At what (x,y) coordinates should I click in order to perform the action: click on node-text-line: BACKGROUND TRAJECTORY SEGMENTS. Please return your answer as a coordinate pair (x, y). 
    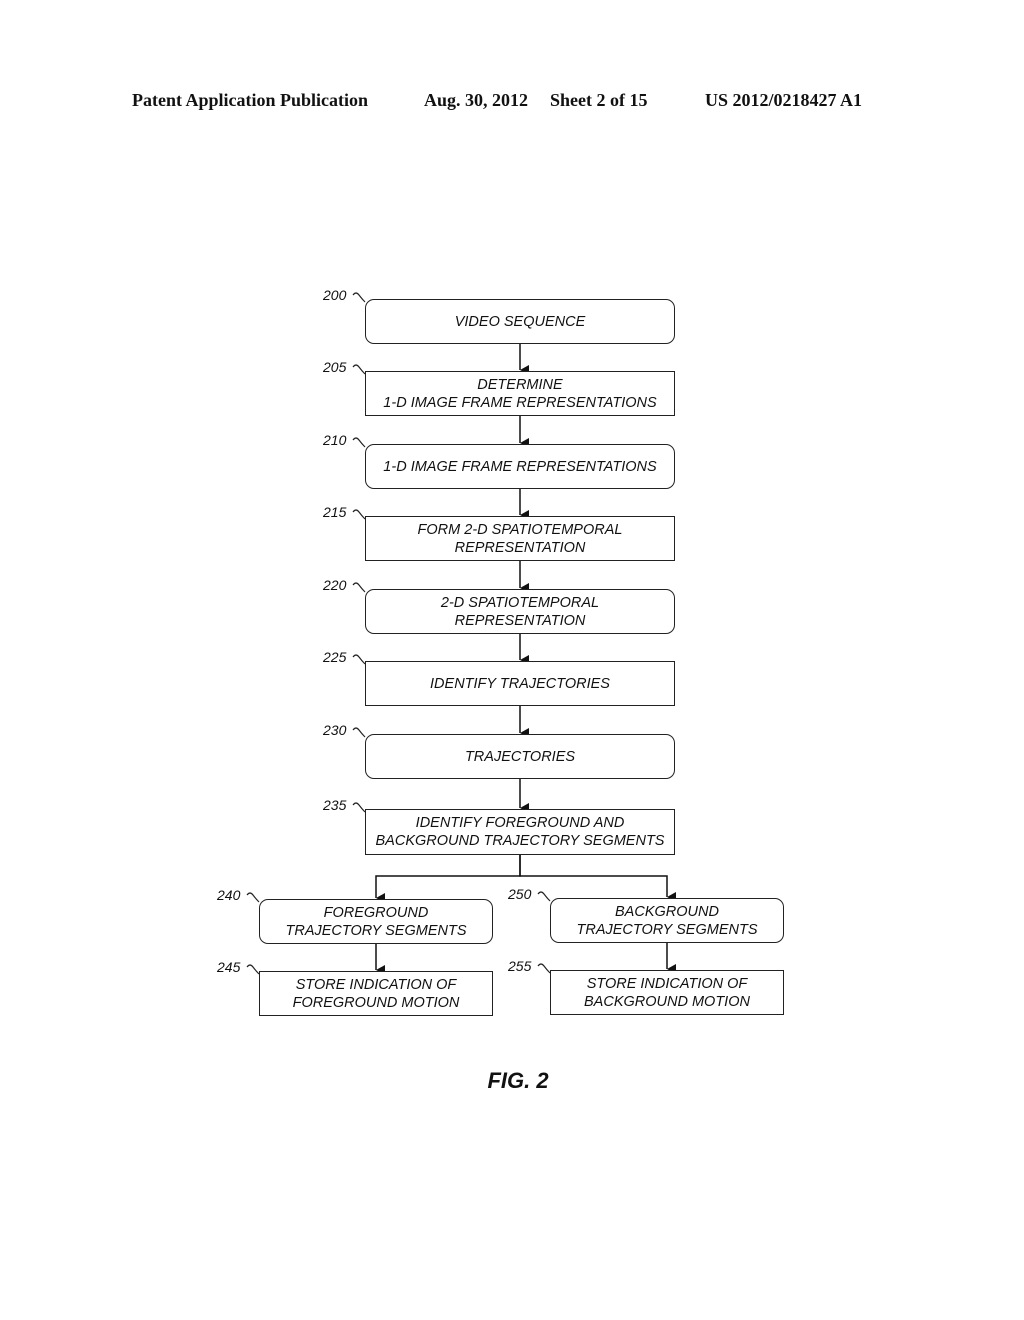
    Looking at the image, I should click on (520, 841).